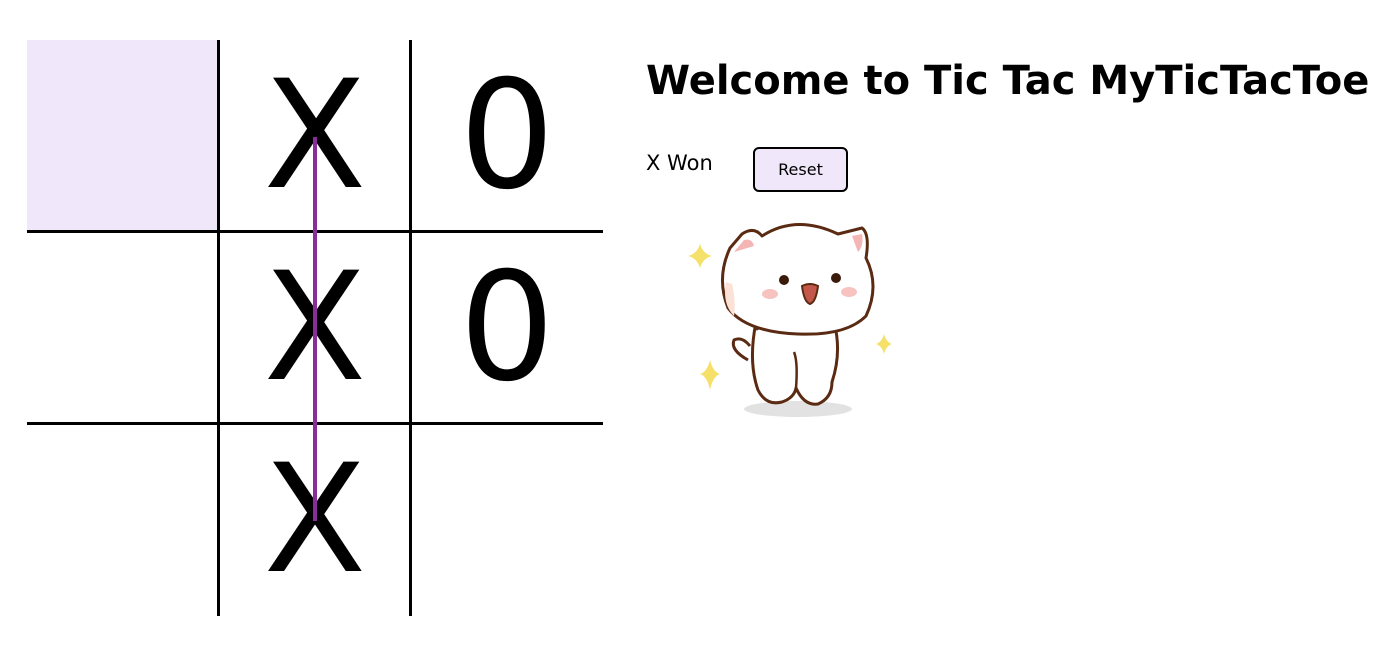 The height and width of the screenshot is (657, 1398). I want to click on winning-line, so click(315, 329).